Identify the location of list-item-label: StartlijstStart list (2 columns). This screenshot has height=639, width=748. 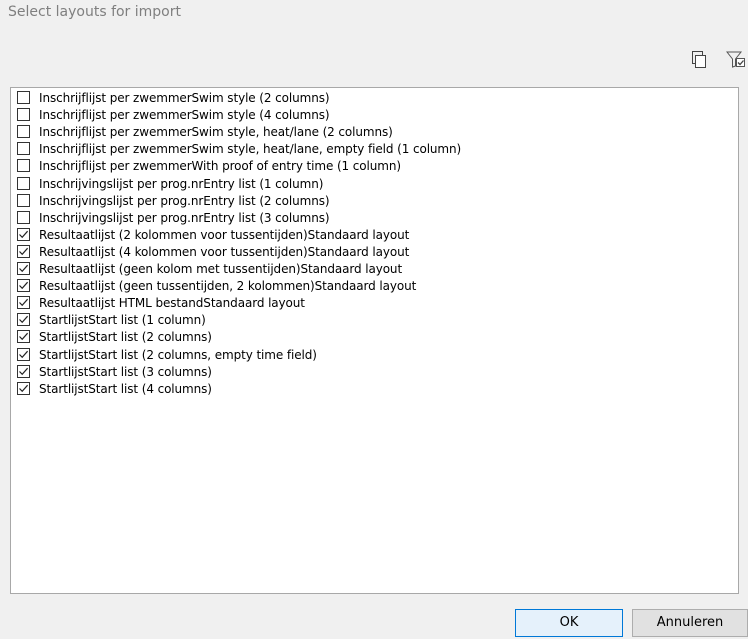
(125, 337).